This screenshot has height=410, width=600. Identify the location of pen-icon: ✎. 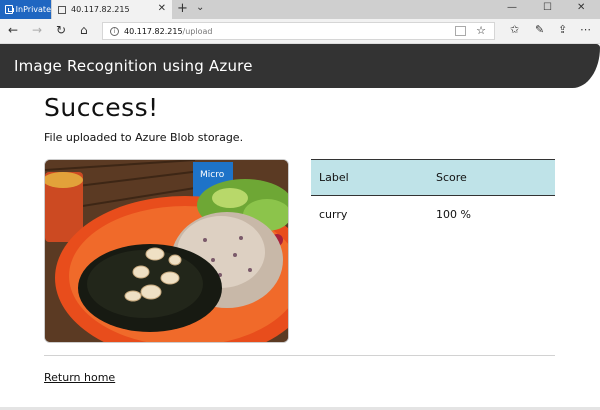
(539, 29).